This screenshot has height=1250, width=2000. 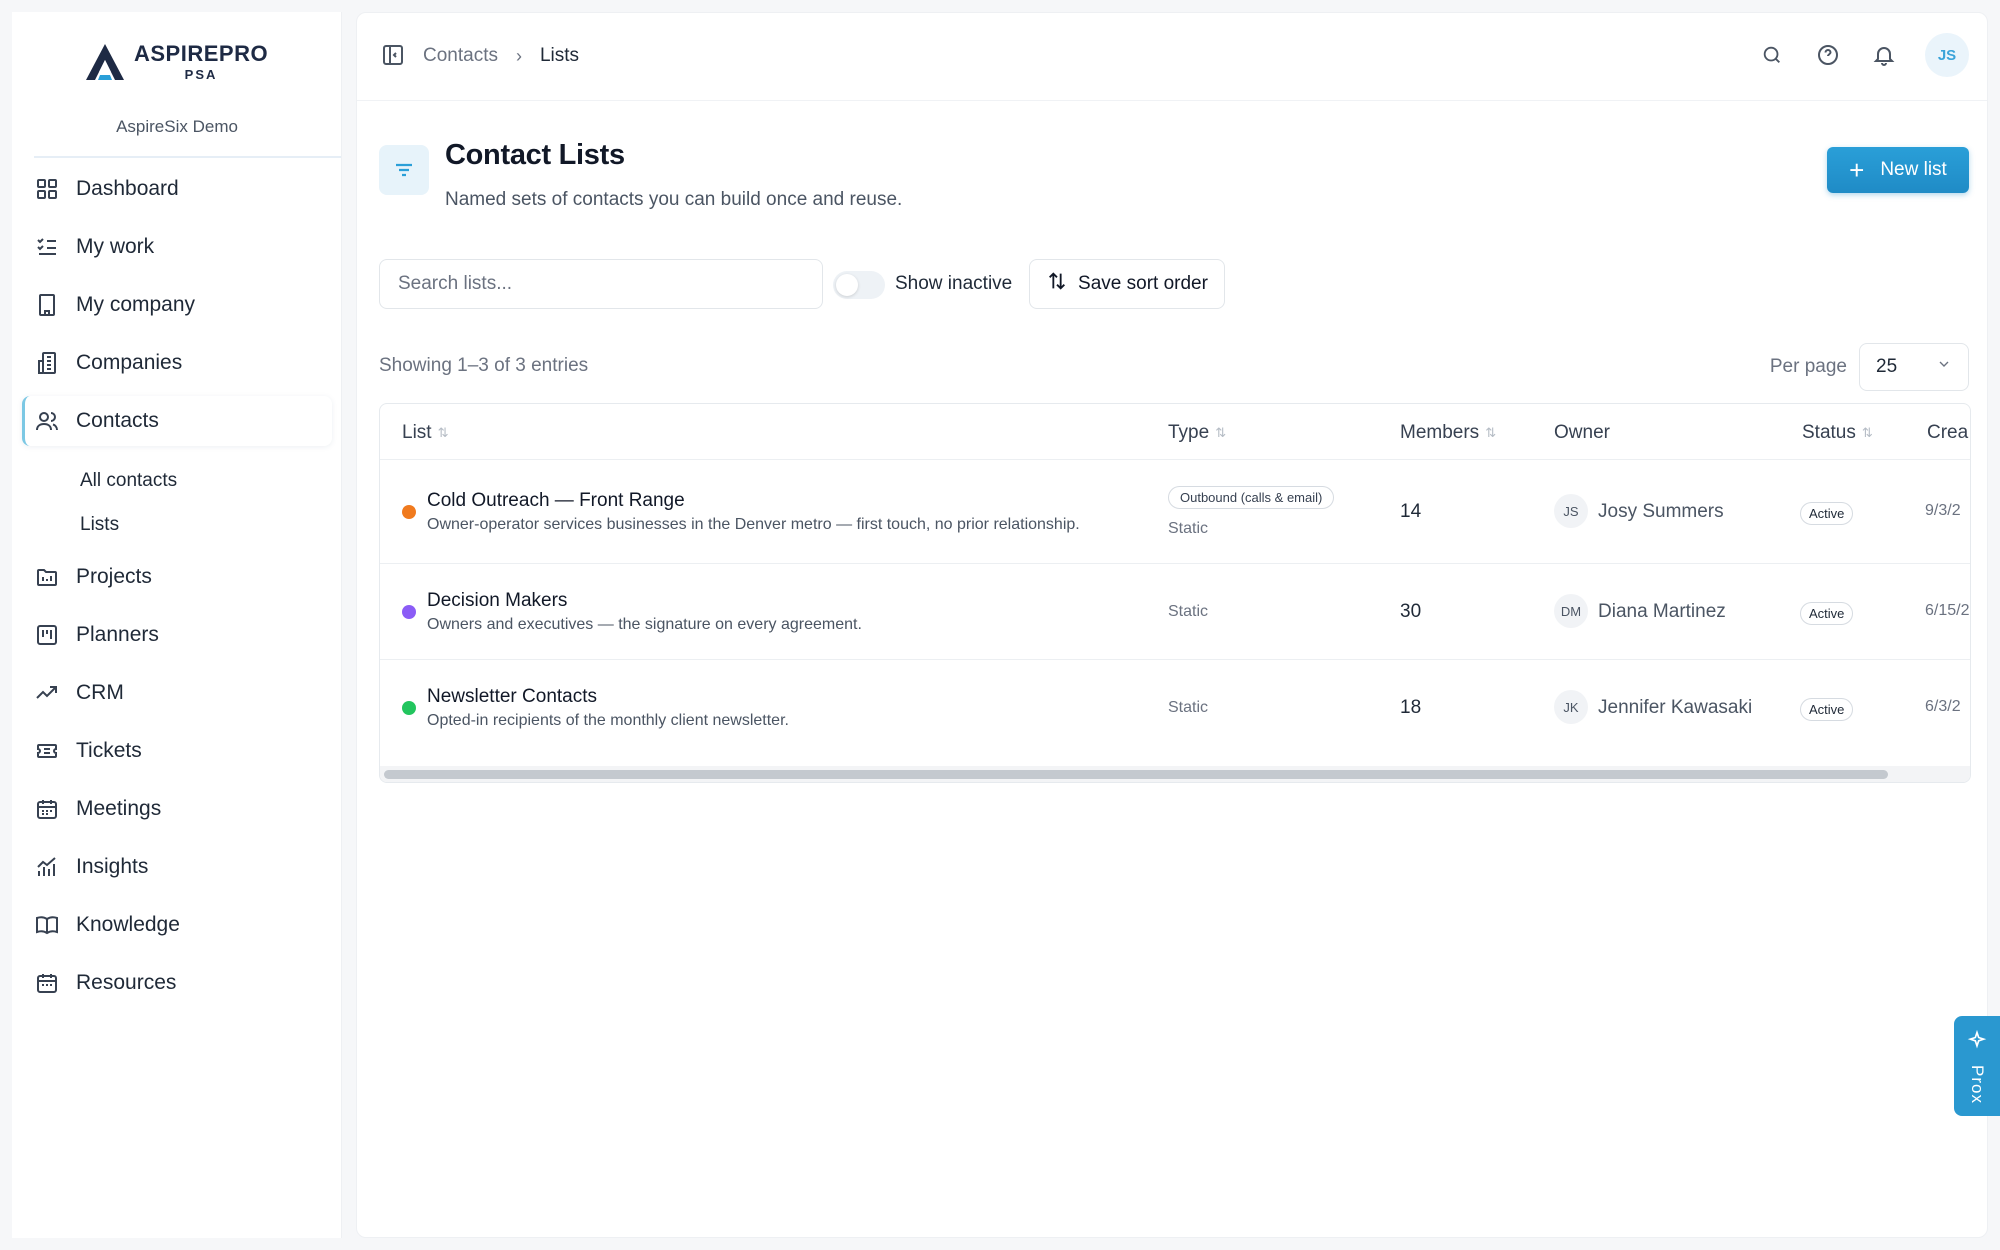 What do you see at coordinates (112, 866) in the screenshot?
I see `nav-item-label: Insights` at bounding box center [112, 866].